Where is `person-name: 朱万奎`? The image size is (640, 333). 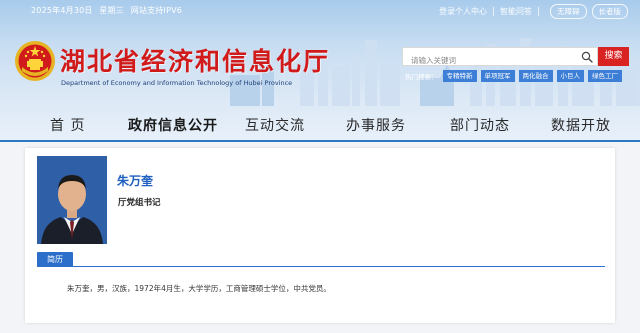 person-name: 朱万奎 is located at coordinates (135, 181).